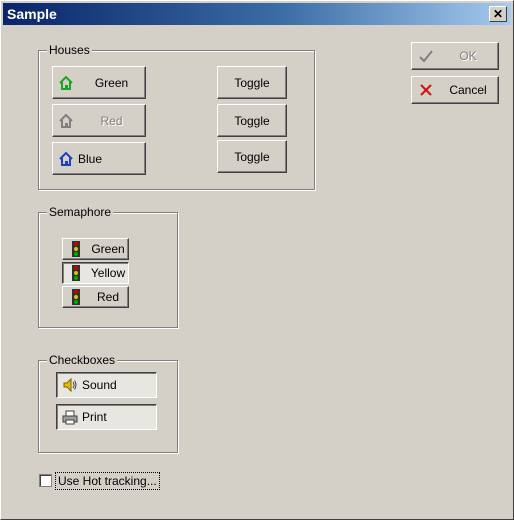 The height and width of the screenshot is (520, 514). I want to click on house-green-label: Green, so click(111, 82).